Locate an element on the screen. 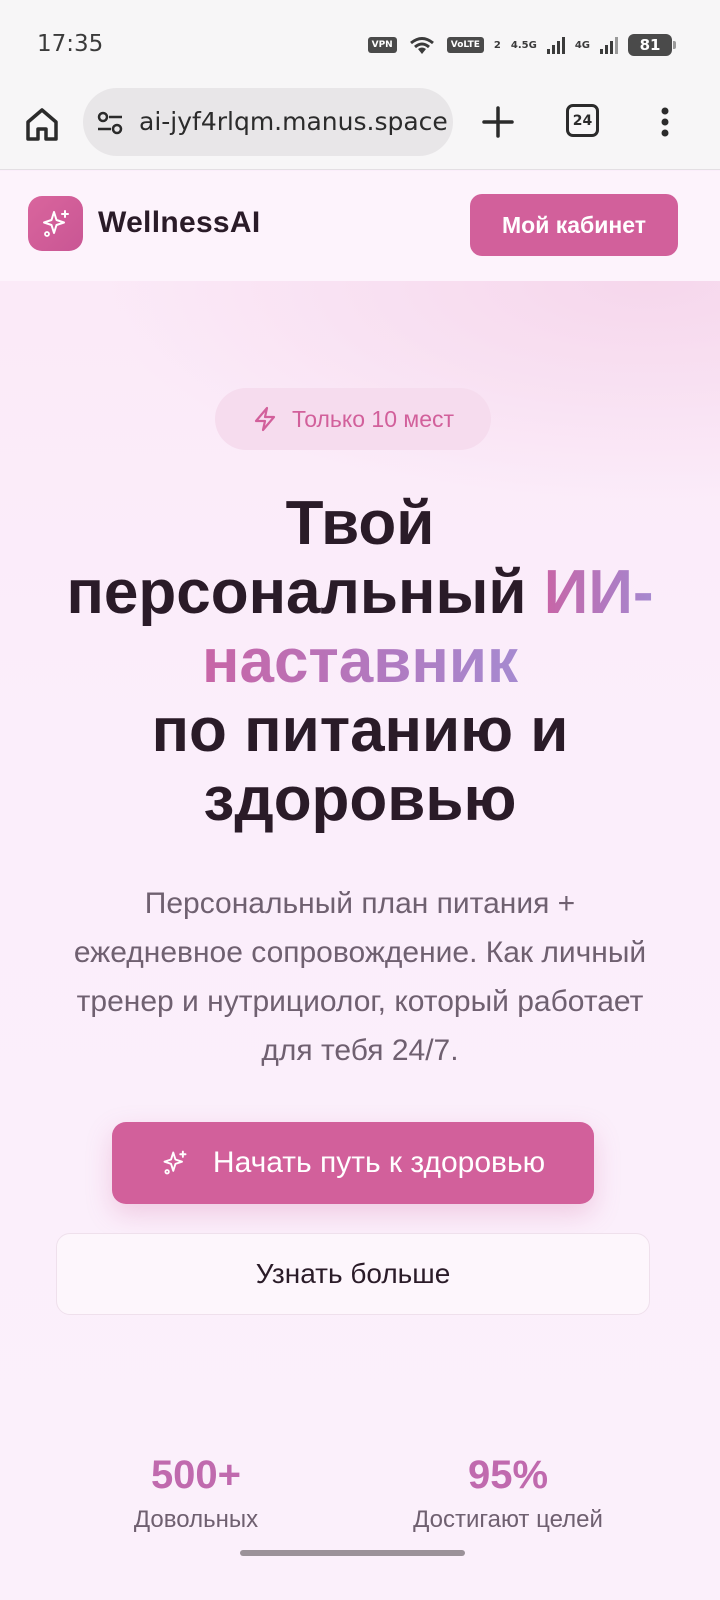 The image size is (720, 1600). battery-icon: 81 is located at coordinates (652, 45).